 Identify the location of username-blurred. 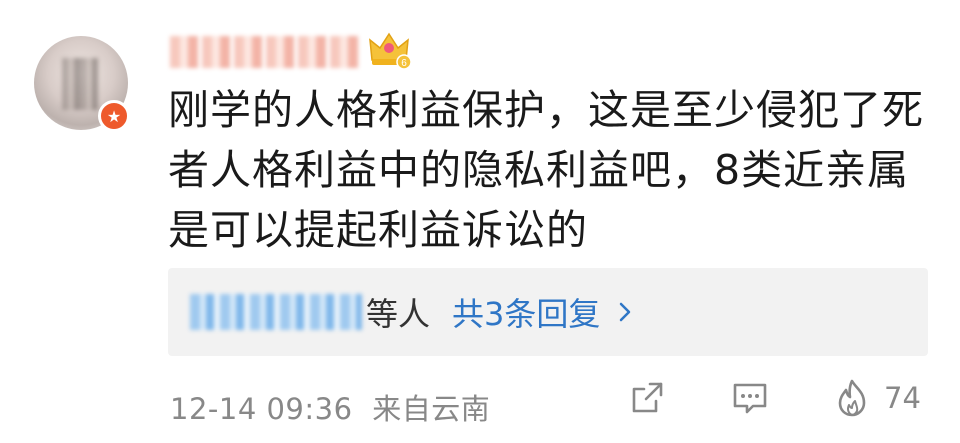
(266, 52).